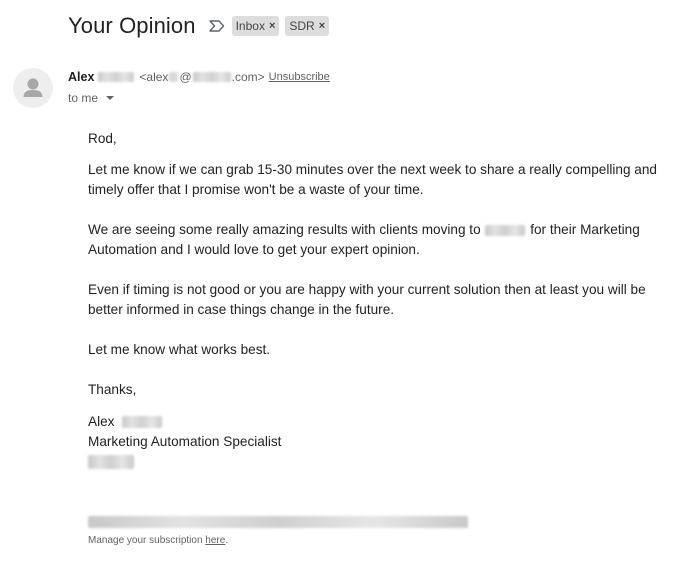 This screenshot has width=677, height=570. What do you see at coordinates (278, 522) in the screenshot?
I see `redacted-footer-address` at bounding box center [278, 522].